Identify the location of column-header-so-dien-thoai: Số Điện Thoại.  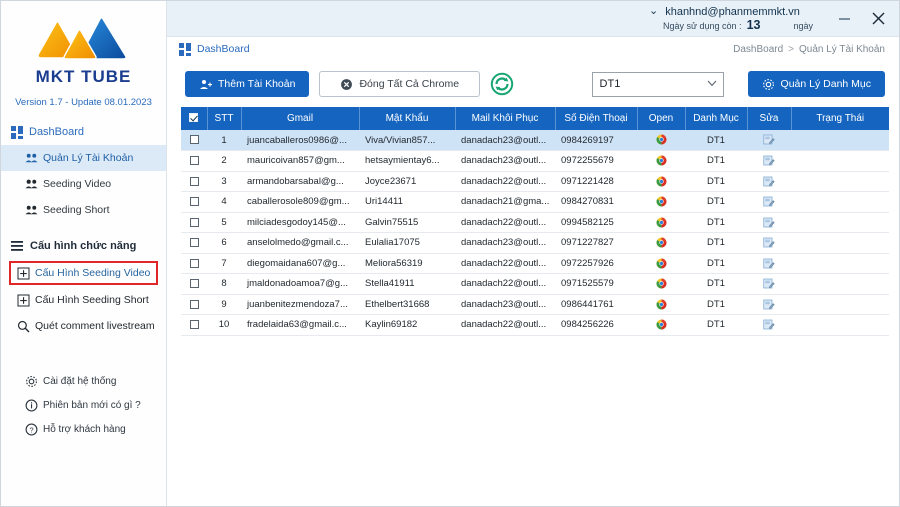
(596, 118).